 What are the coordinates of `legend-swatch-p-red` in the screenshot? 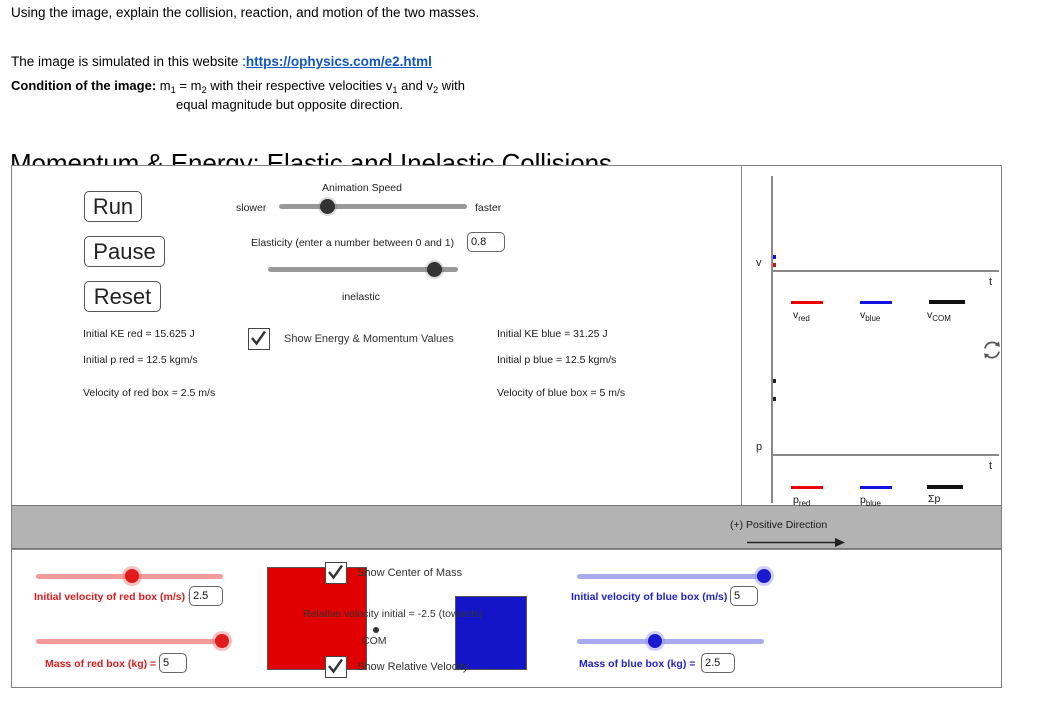 It's located at (807, 487).